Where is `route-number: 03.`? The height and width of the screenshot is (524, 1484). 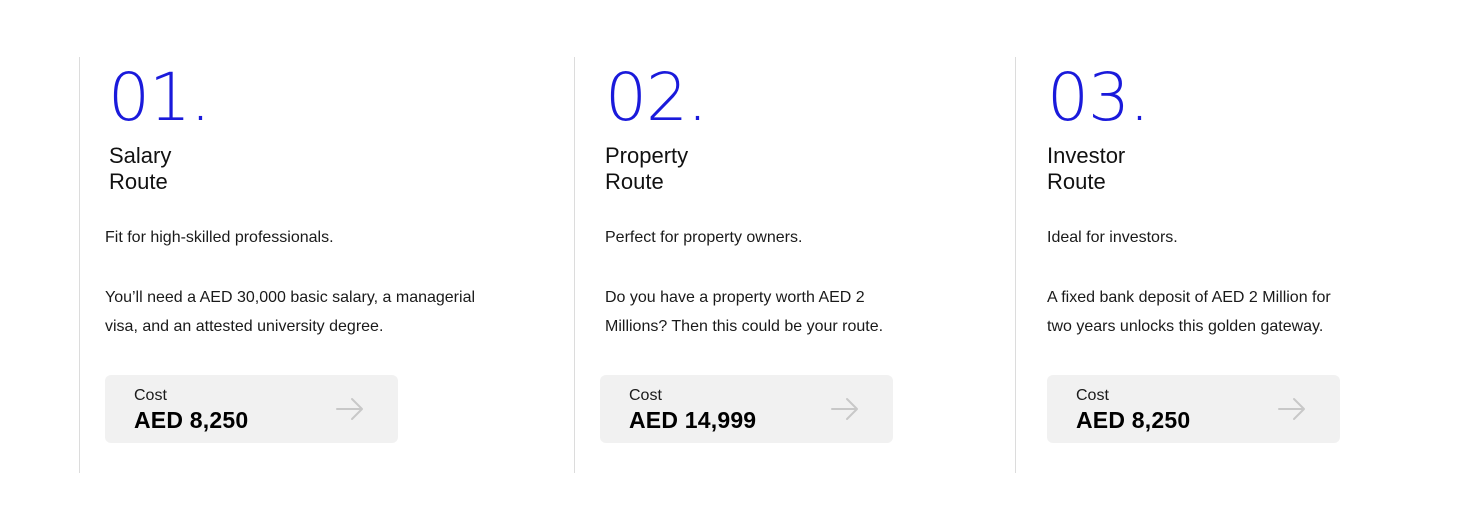 route-number: 03. is located at coordinates (1098, 97).